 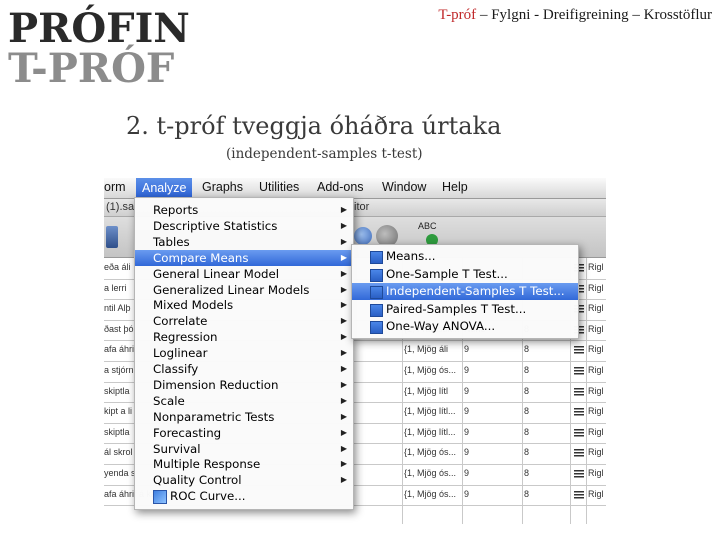 What do you see at coordinates (215, 225) in the screenshot?
I see `menu-item-label: Descriptive Statistics` at bounding box center [215, 225].